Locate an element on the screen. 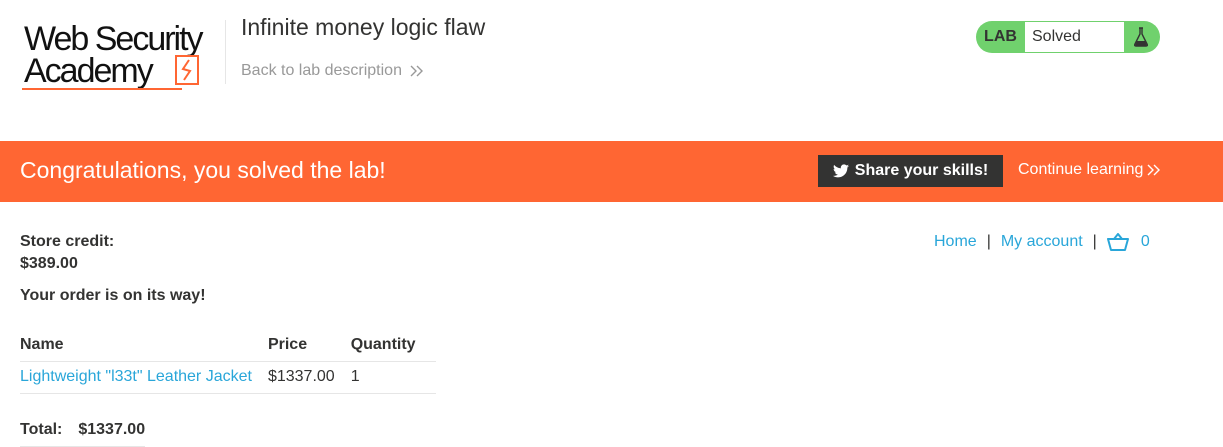  store-credit-label: Store credit: is located at coordinates (67, 241).